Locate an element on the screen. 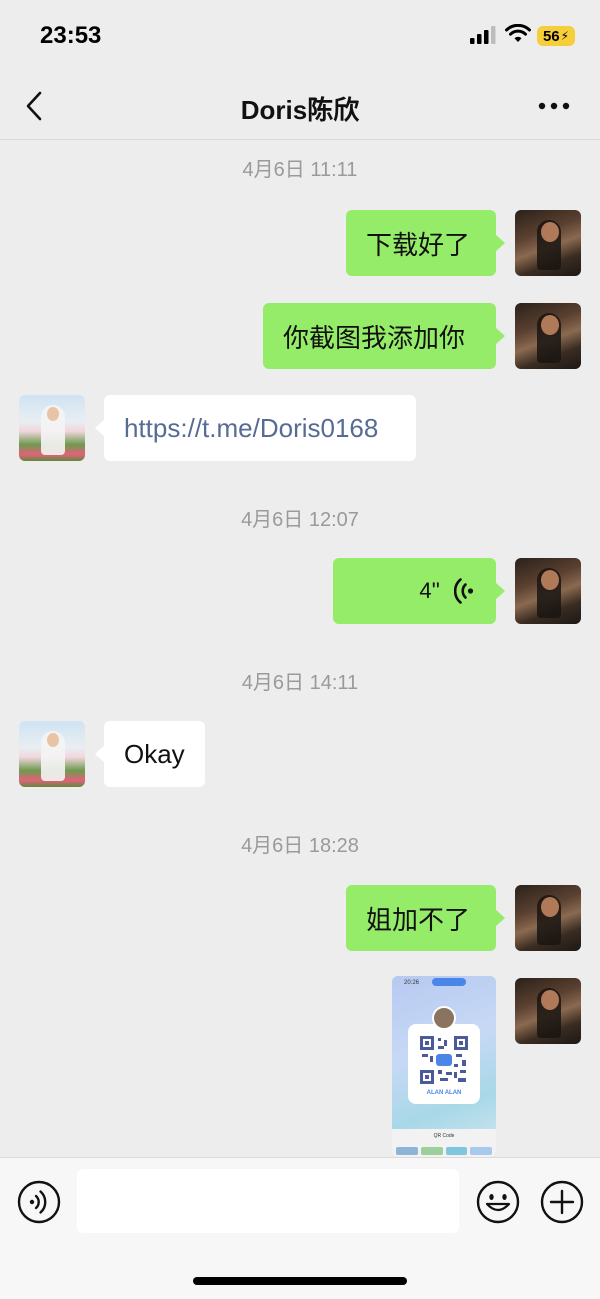 This screenshot has width=600, height=1299. qr-card: ALAN ALAN is located at coordinates (444, 1064).